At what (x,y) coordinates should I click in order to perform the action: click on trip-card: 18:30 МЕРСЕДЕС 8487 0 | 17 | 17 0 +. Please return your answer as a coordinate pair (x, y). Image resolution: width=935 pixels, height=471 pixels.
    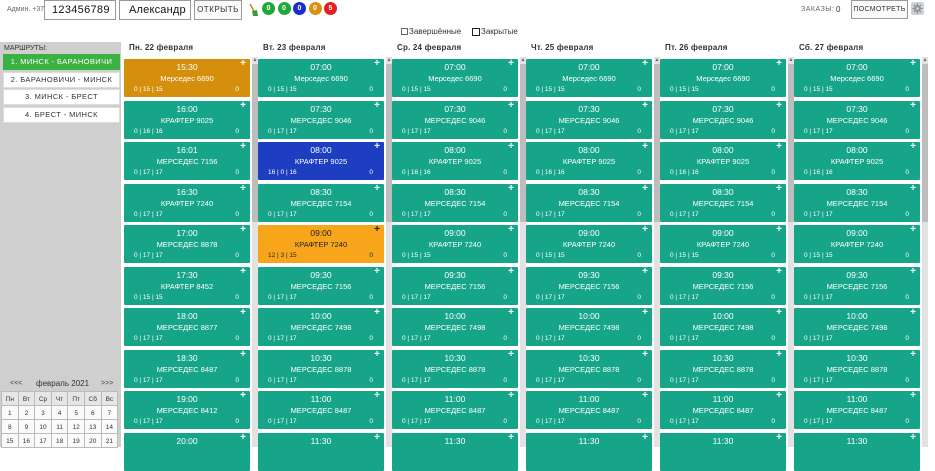
    Looking at the image, I should click on (187, 368).